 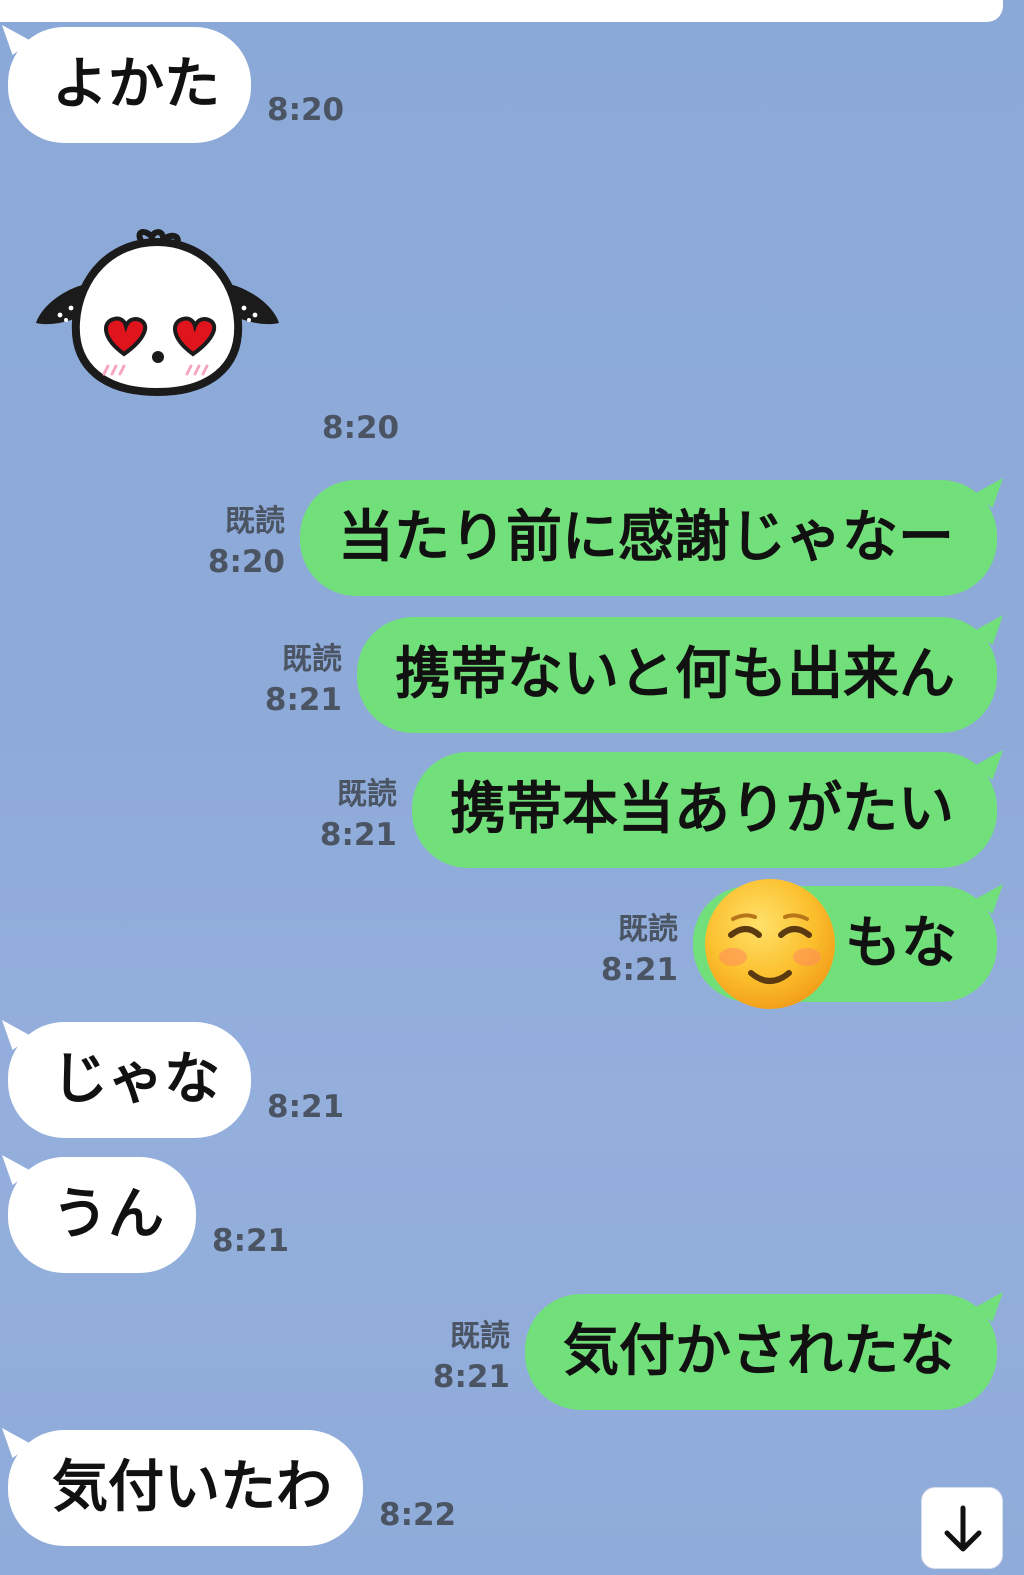 What do you see at coordinates (418, 1515) in the screenshot?
I see `message-time: 8:22` at bounding box center [418, 1515].